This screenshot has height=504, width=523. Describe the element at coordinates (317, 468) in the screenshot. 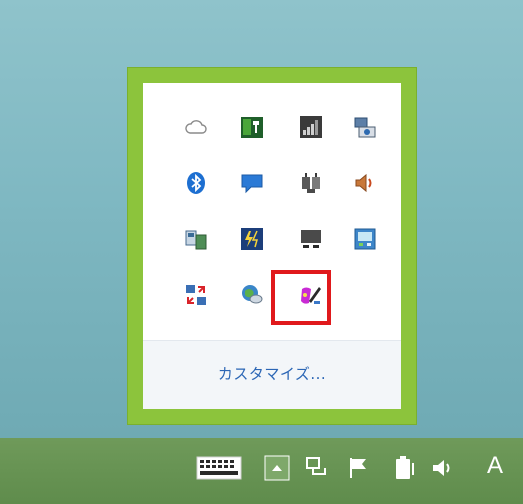

I see `network-icon` at that location.